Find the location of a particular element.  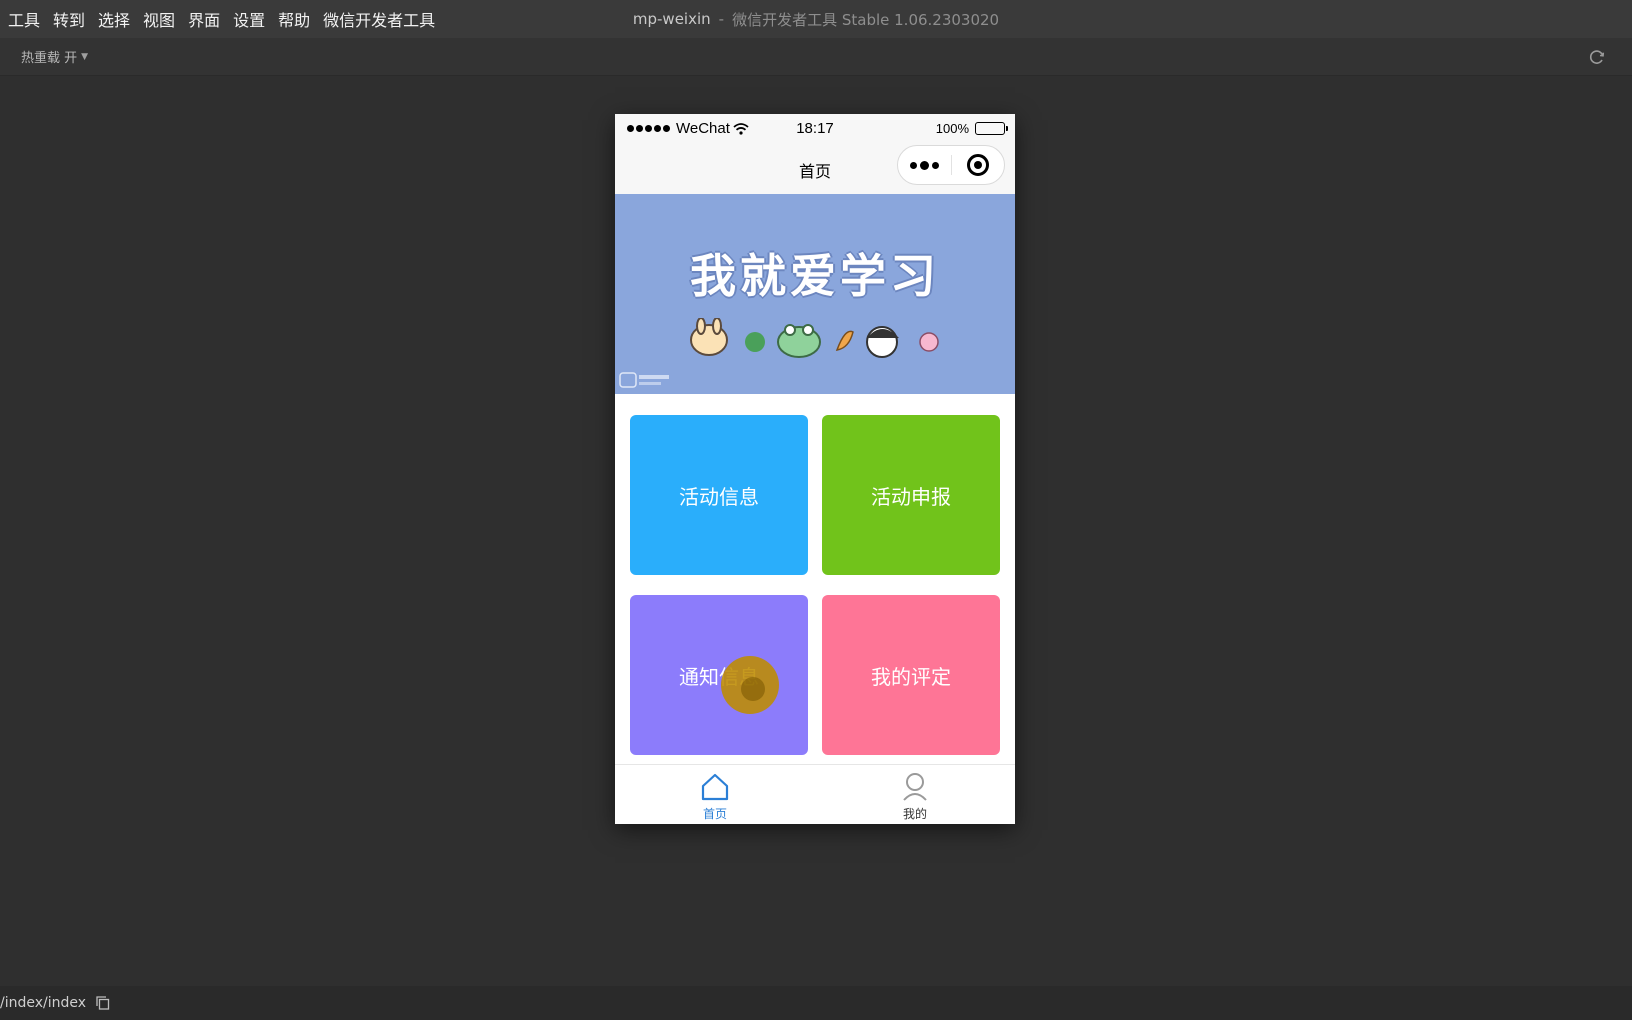

page-path: /index/index is located at coordinates (43, 1003).